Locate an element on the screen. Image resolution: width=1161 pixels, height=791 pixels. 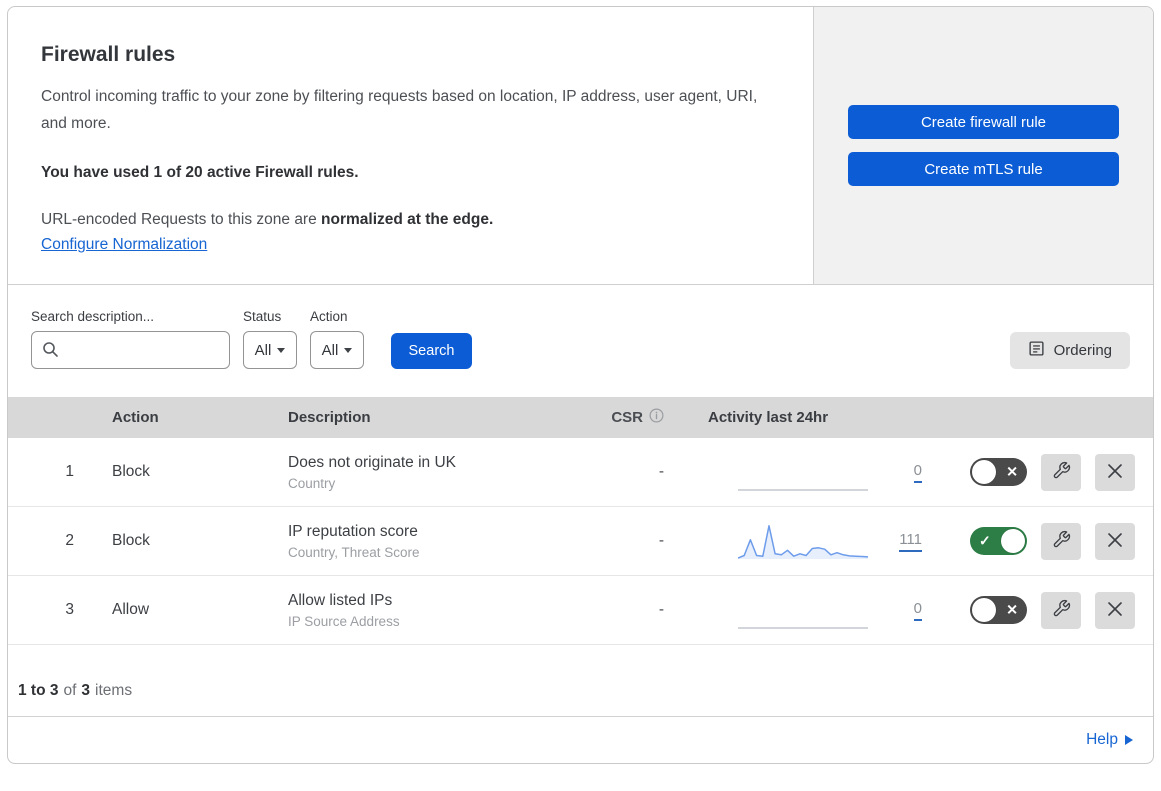
rule-description-cell: Allow listed IPs IP Source Address is located at coordinates (445, 610).